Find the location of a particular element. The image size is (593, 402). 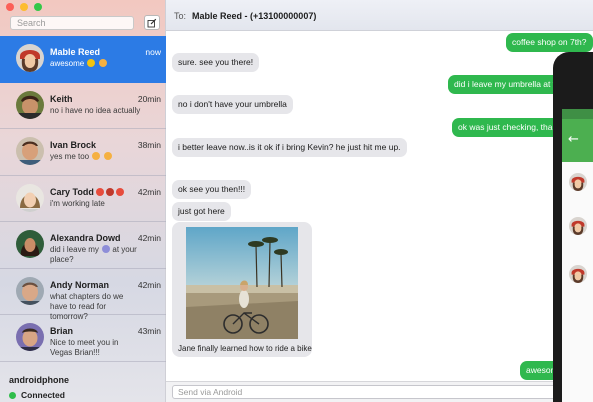

conversation-header: To: Mable Reed - (+13100000007) is located at coordinates (379, 15).